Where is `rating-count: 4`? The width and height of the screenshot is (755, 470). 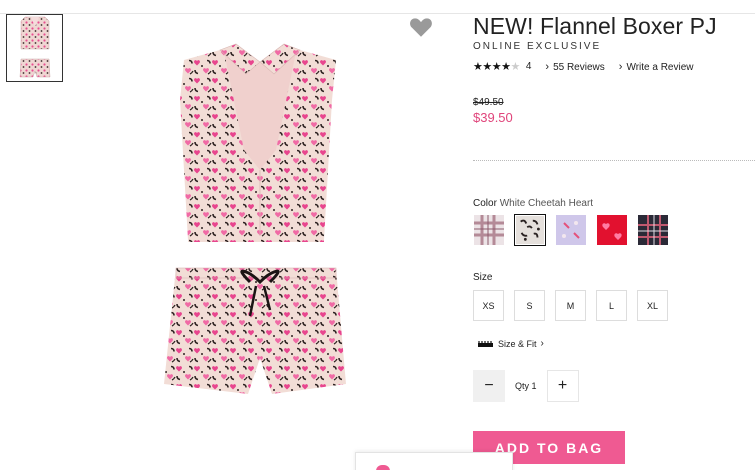
rating-count: 4 is located at coordinates (528, 66).